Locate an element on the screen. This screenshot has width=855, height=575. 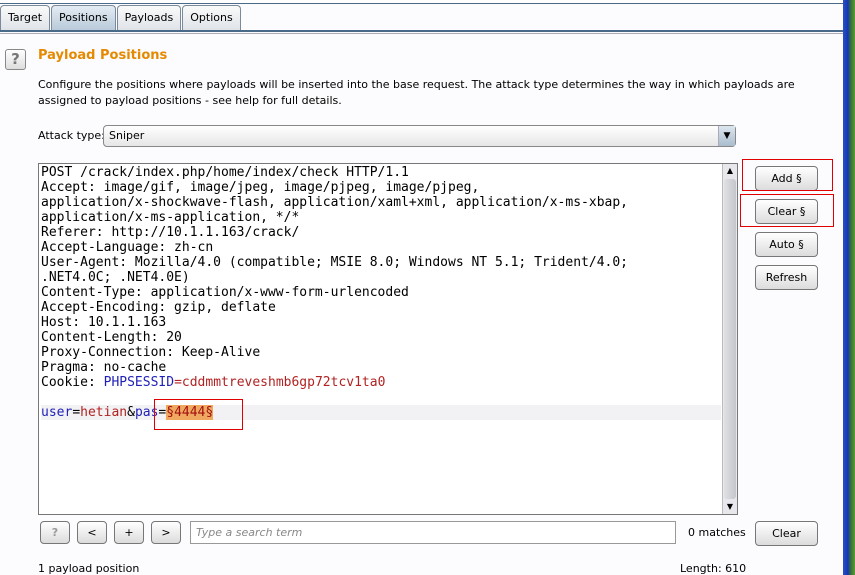
tab-payloads: Payloads is located at coordinates (149, 17).